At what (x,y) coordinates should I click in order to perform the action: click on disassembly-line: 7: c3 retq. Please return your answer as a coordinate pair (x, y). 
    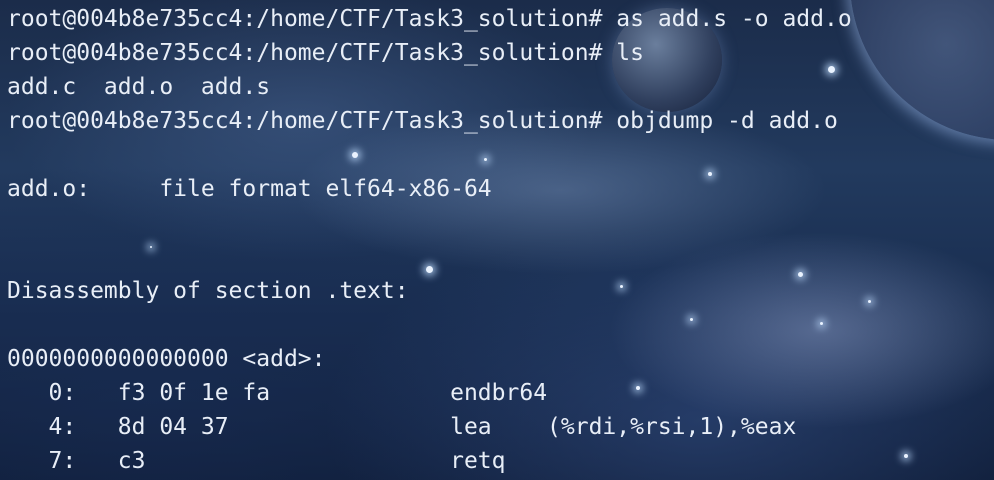
    Looking at the image, I should click on (256, 461).